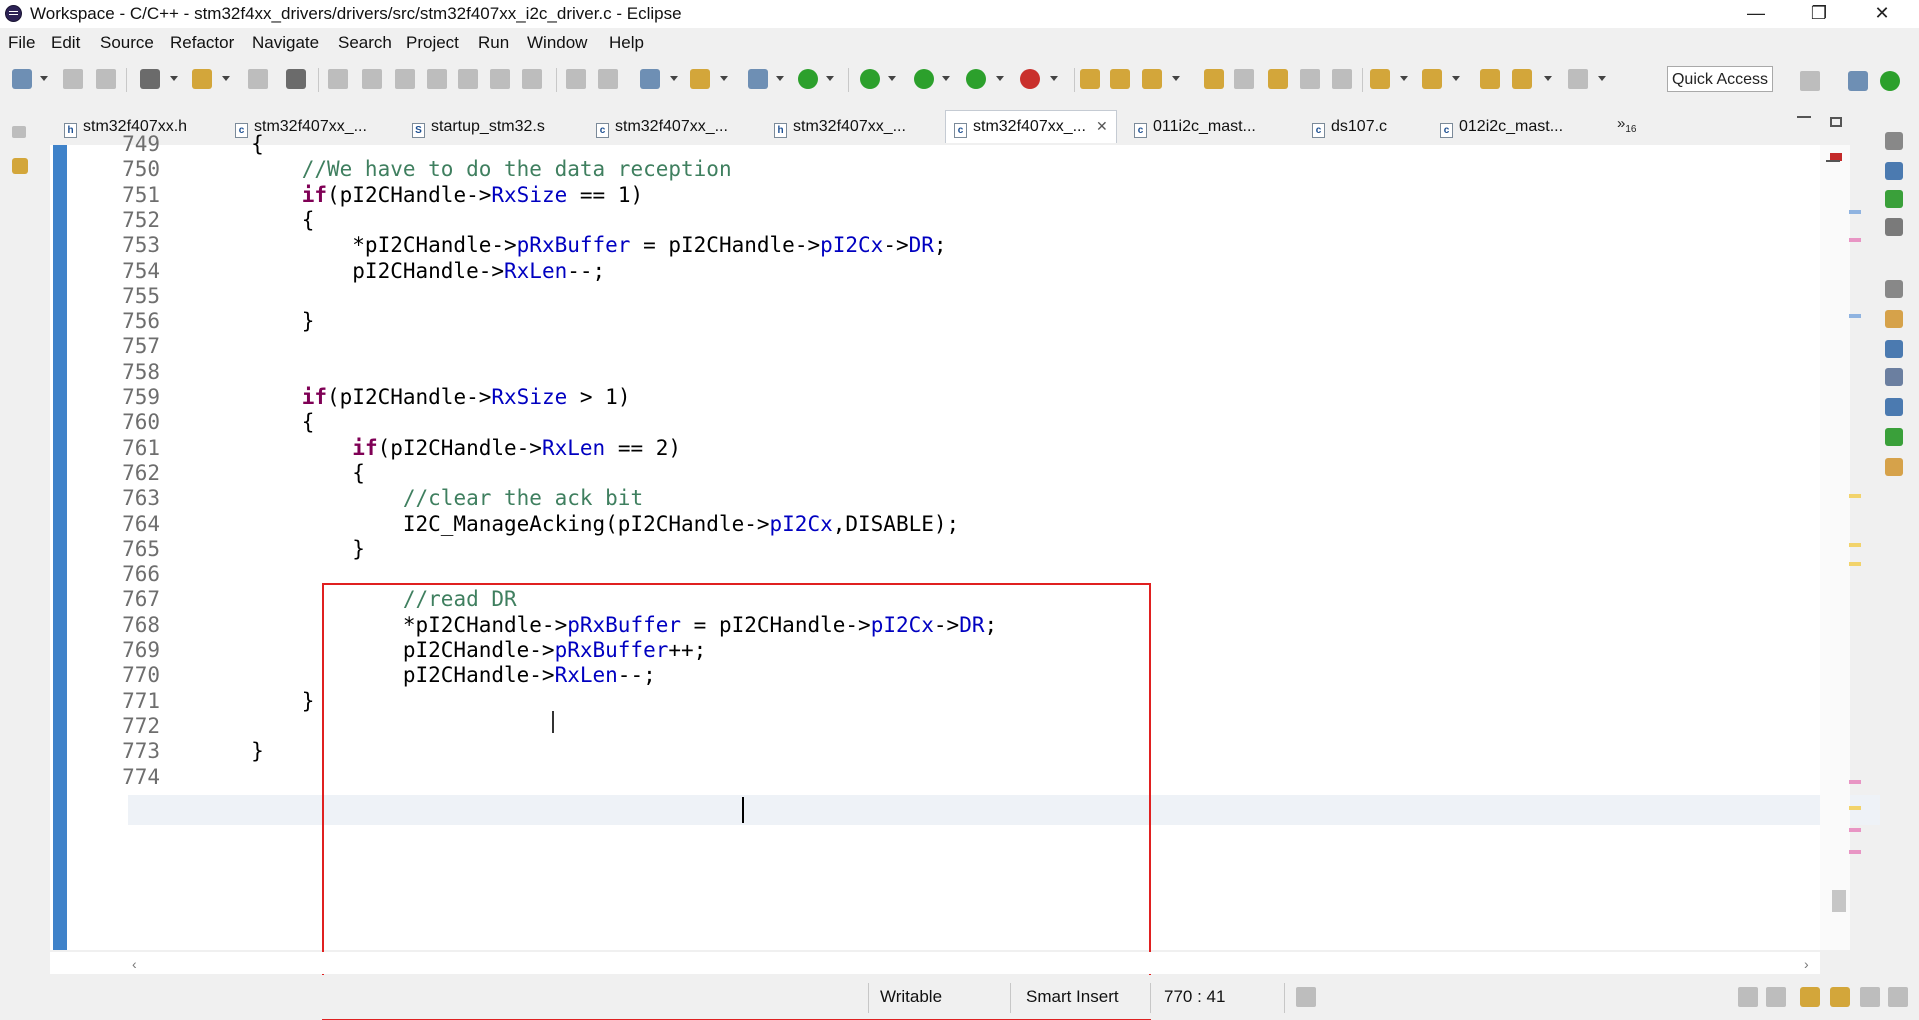 Image resolution: width=1919 pixels, height=1020 pixels. Describe the element at coordinates (1882, 14) in the screenshot. I see `close-button: ✕` at that location.